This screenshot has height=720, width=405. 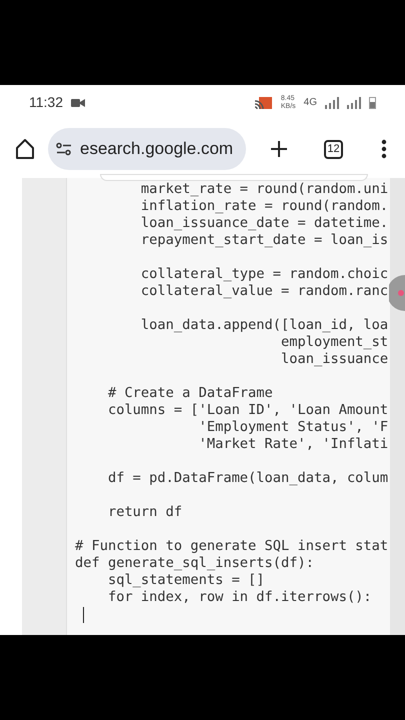 I want to click on tune-icon, so click(x=64, y=149).